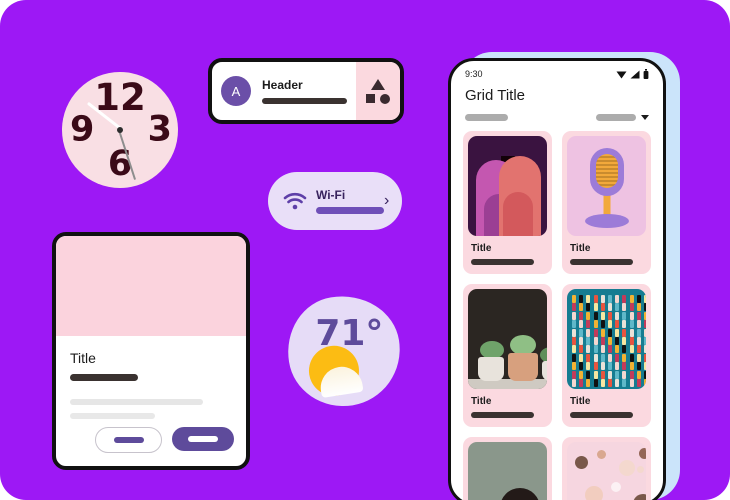 This screenshot has height=500, width=730. What do you see at coordinates (350, 210) in the screenshot?
I see `wifi-placeholder-bar` at bounding box center [350, 210].